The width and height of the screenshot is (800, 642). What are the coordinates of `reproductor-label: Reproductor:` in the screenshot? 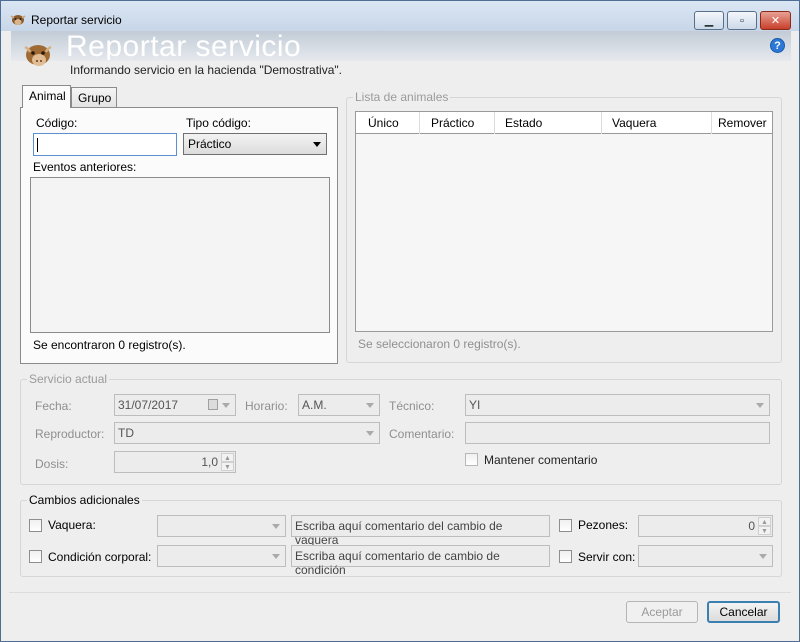 It's located at (70, 434).